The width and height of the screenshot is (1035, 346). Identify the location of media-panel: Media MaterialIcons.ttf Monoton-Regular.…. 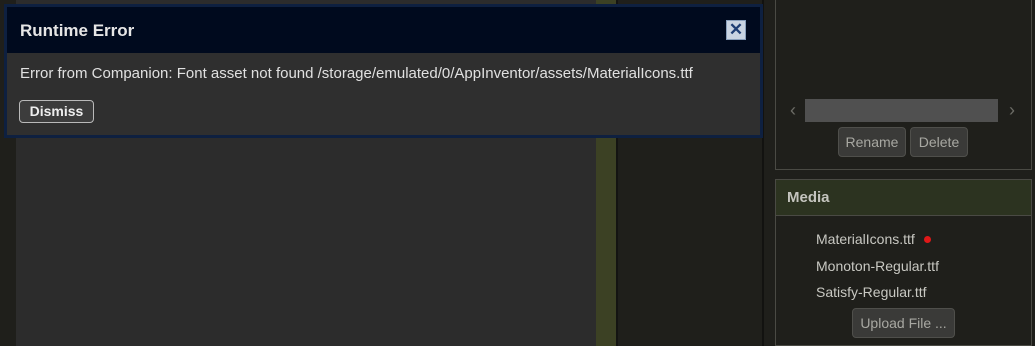
(903, 262).